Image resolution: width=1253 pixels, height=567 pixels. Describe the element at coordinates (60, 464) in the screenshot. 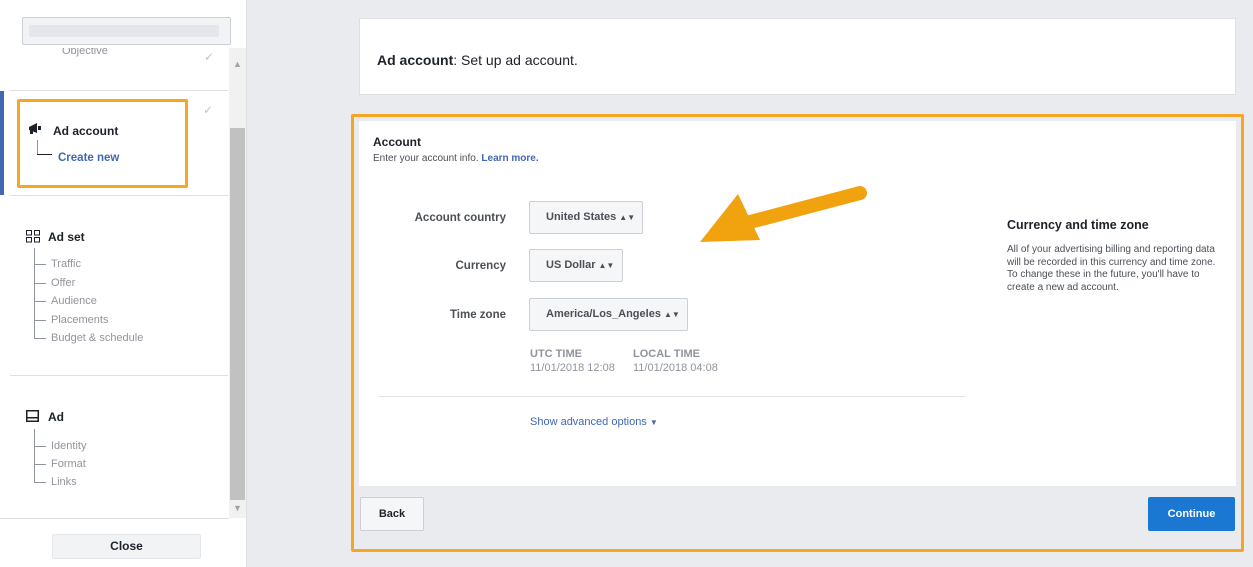

I see `substep-format: Format` at that location.